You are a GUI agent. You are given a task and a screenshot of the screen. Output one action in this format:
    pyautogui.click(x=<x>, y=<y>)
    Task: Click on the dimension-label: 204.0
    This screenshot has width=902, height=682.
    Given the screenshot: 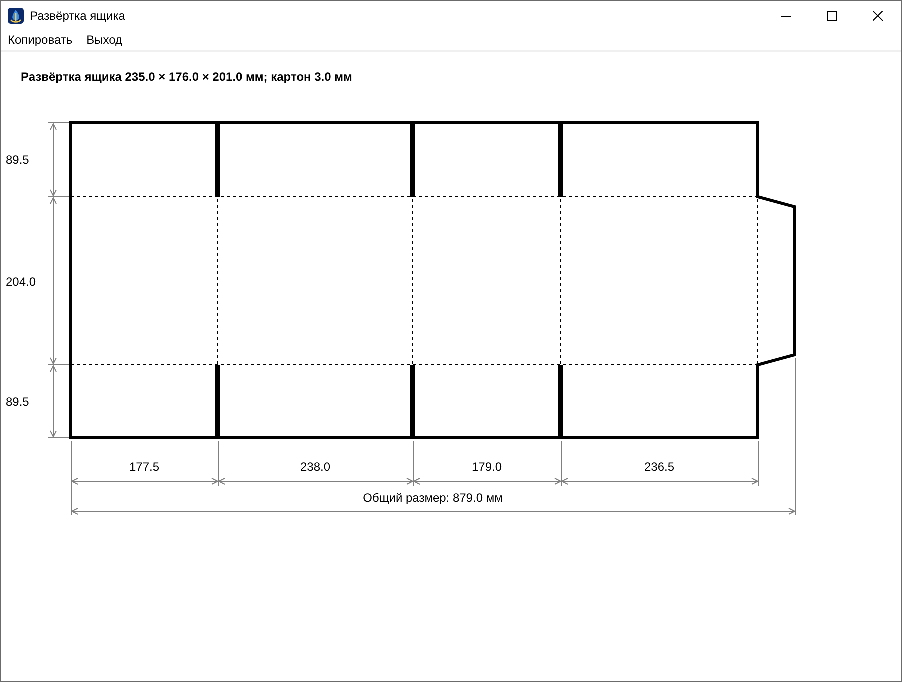 What is the action you would take?
    pyautogui.click(x=21, y=282)
    